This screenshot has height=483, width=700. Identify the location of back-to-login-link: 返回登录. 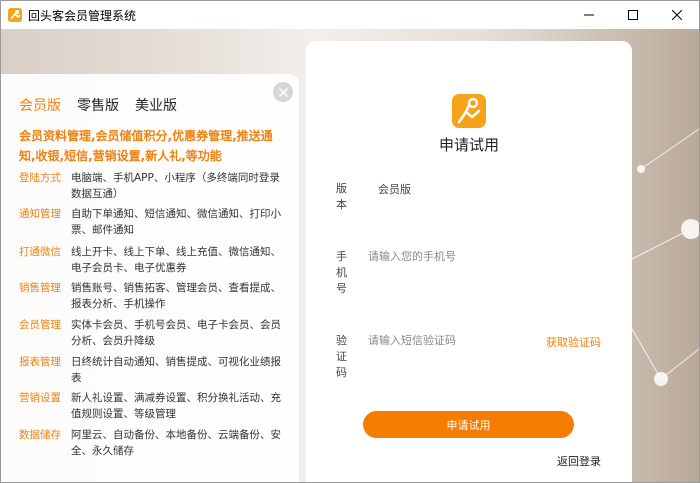
(579, 461).